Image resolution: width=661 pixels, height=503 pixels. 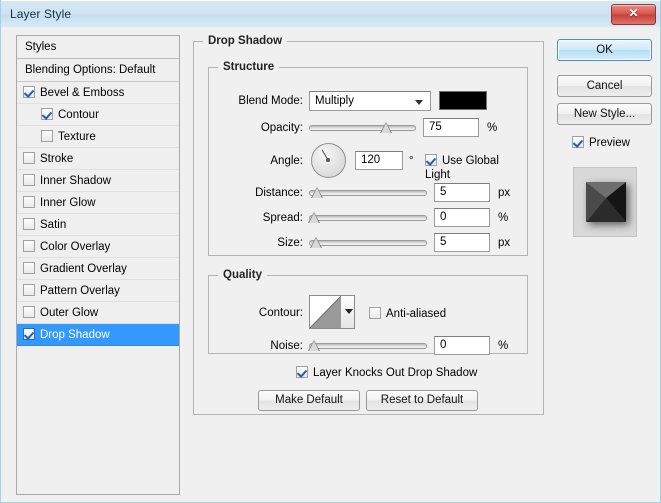 I want to click on reset-to-default-button: Reset to Default, so click(x=422, y=400).